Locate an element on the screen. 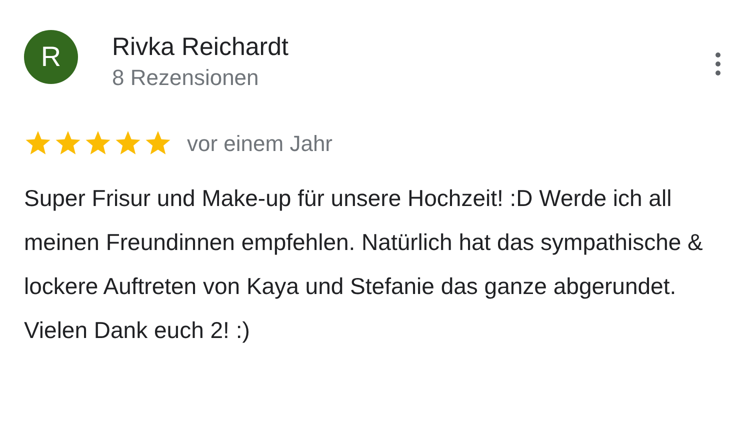 The height and width of the screenshot is (424, 750). review-count: 8 Rezensionen is located at coordinates (186, 78).